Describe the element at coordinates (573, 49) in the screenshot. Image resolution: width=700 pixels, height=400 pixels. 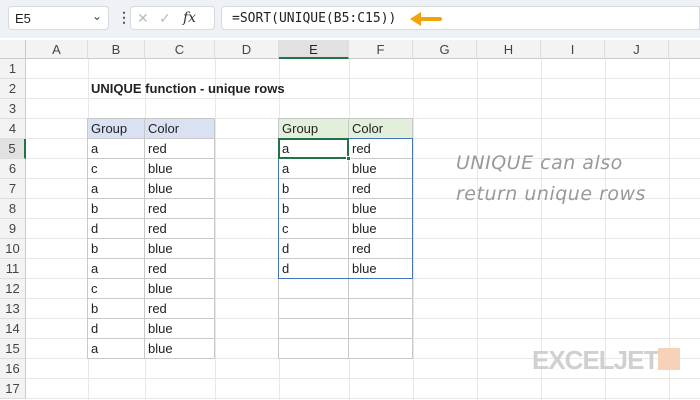
I see `column-header-i: I` at that location.